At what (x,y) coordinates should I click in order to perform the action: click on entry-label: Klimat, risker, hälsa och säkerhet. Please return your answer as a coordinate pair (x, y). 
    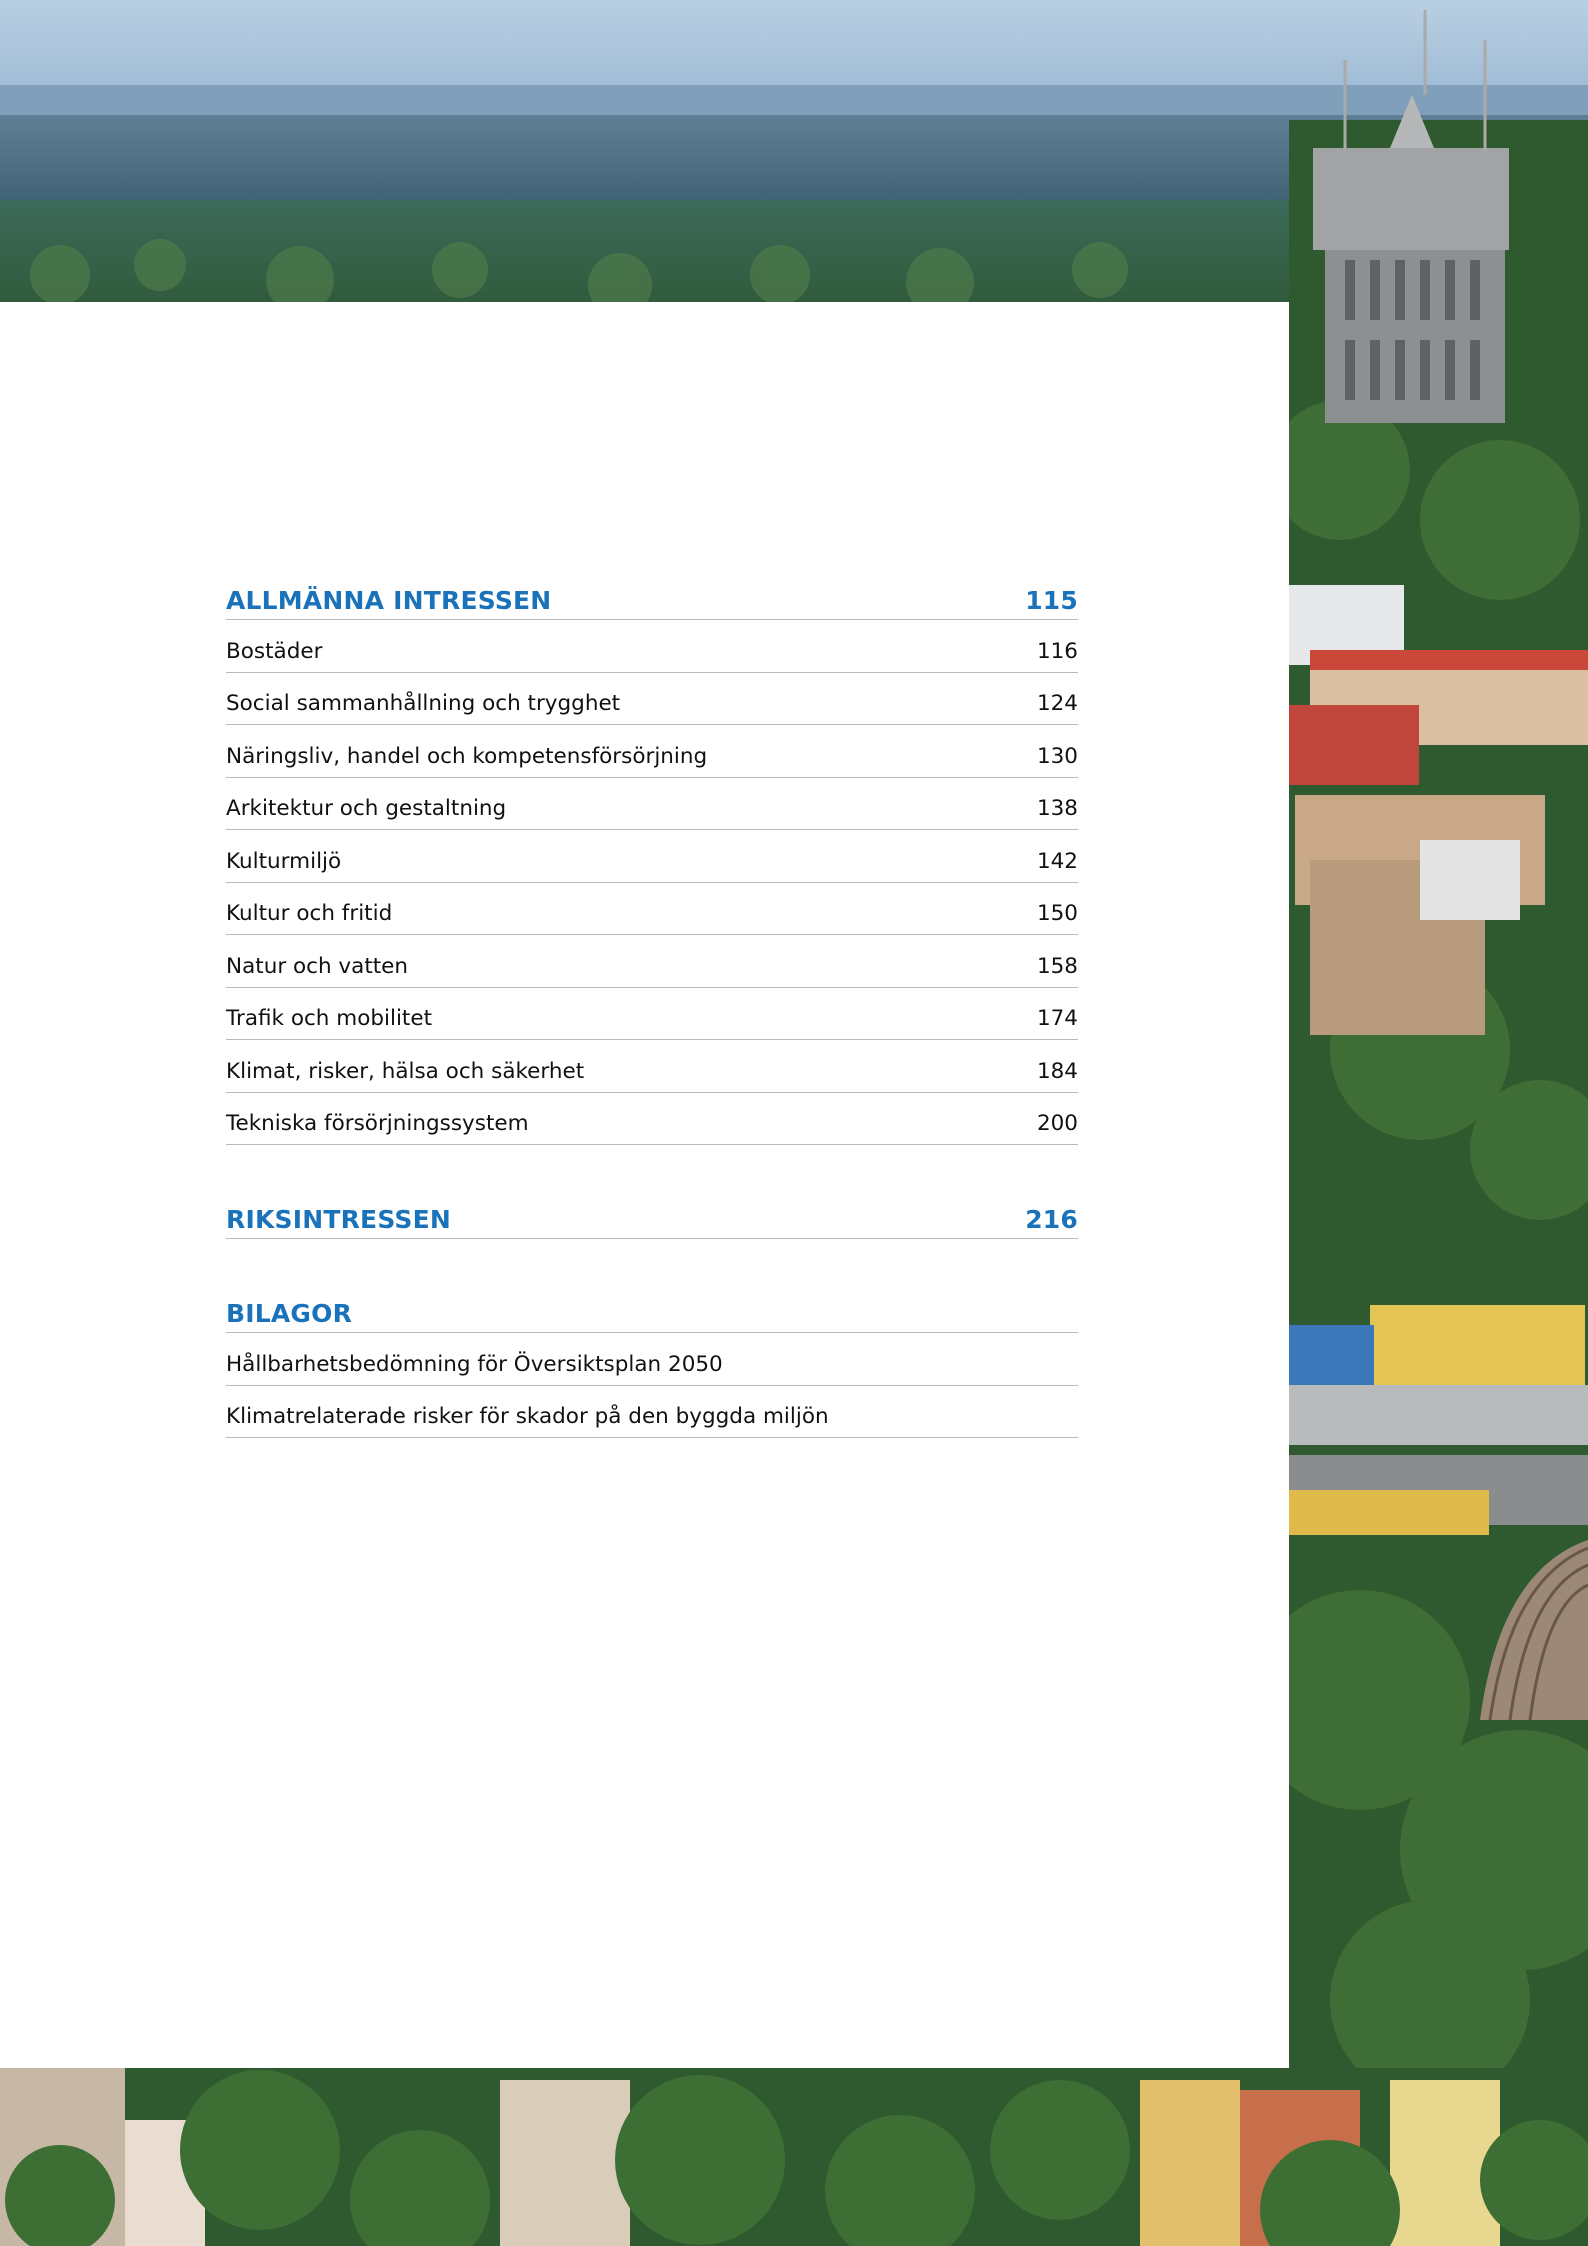
    Looking at the image, I should click on (405, 1071).